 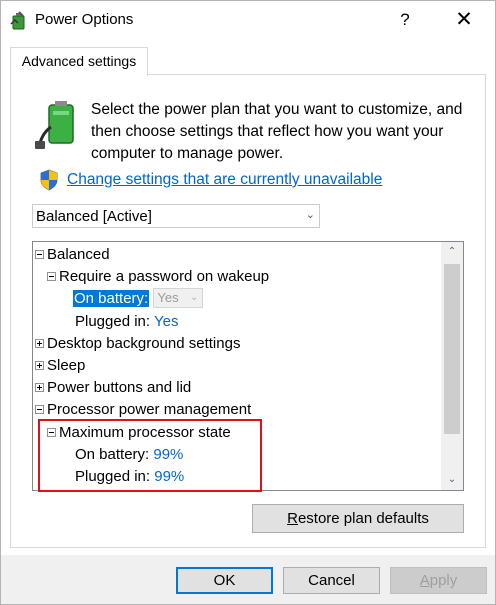 I want to click on setting-value: Yes, so click(x=166, y=321).